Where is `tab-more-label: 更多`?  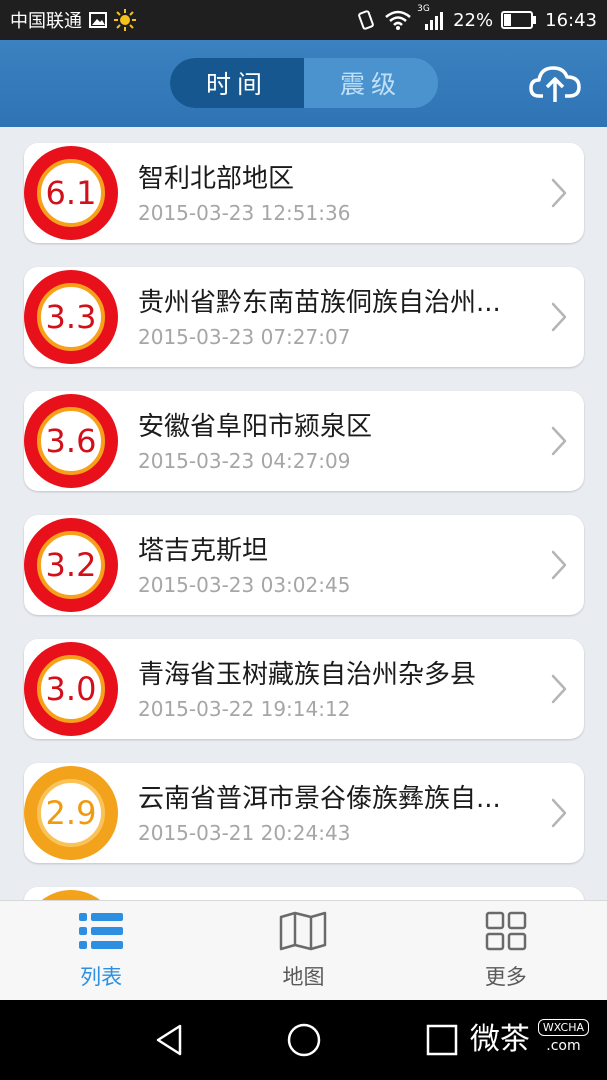 tab-more-label: 更多 is located at coordinates (505, 976).